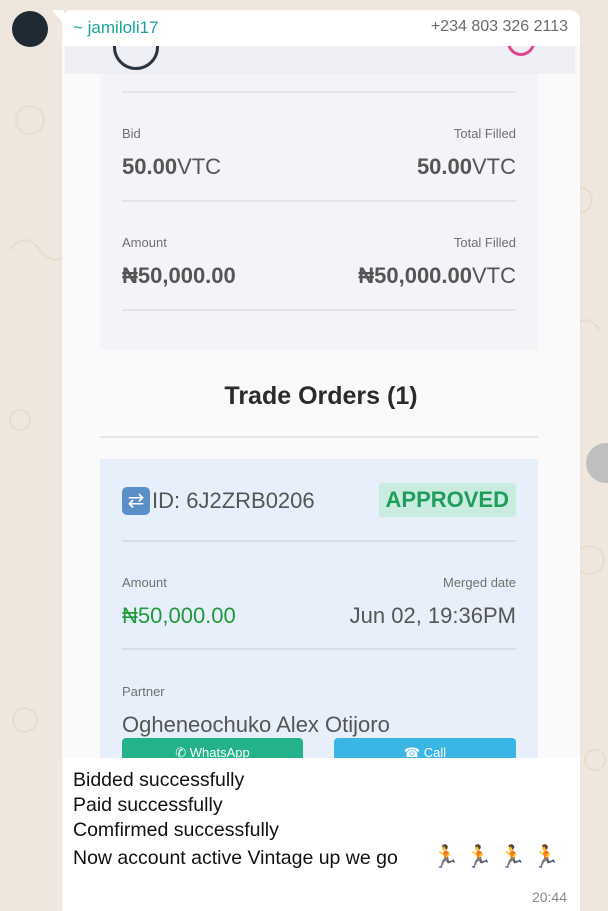 This screenshot has height=911, width=608. Describe the element at coordinates (447, 500) in the screenshot. I see `status-badge: APPROVED` at that location.